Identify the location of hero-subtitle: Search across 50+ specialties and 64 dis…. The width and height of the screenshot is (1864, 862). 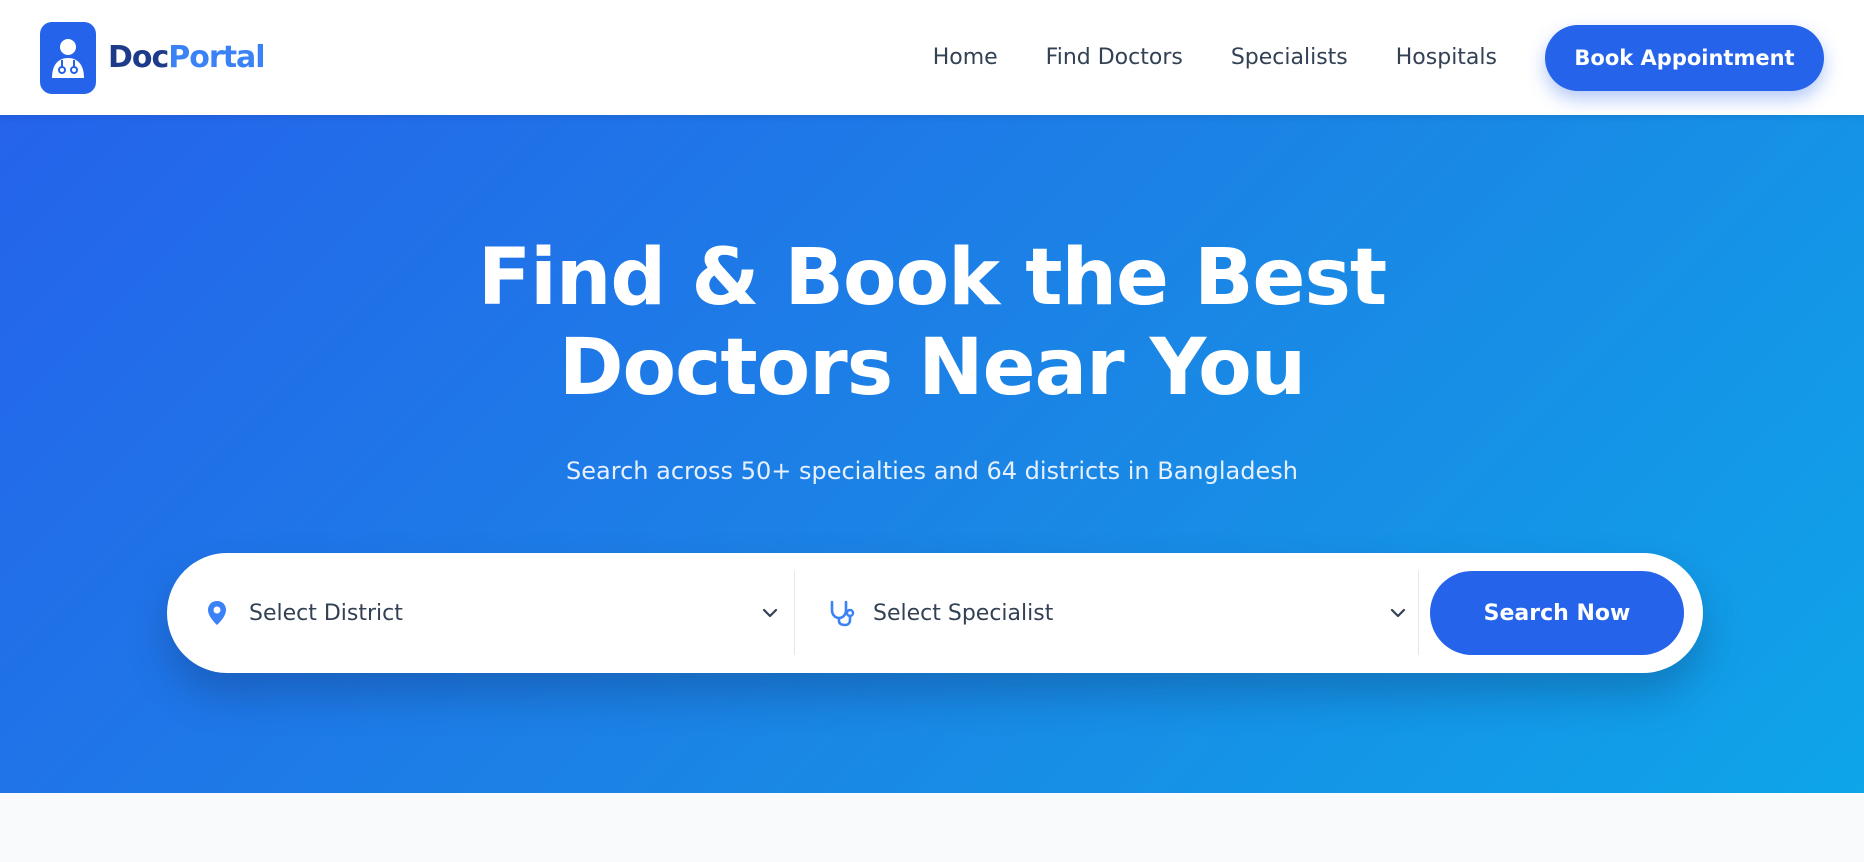
(932, 471).